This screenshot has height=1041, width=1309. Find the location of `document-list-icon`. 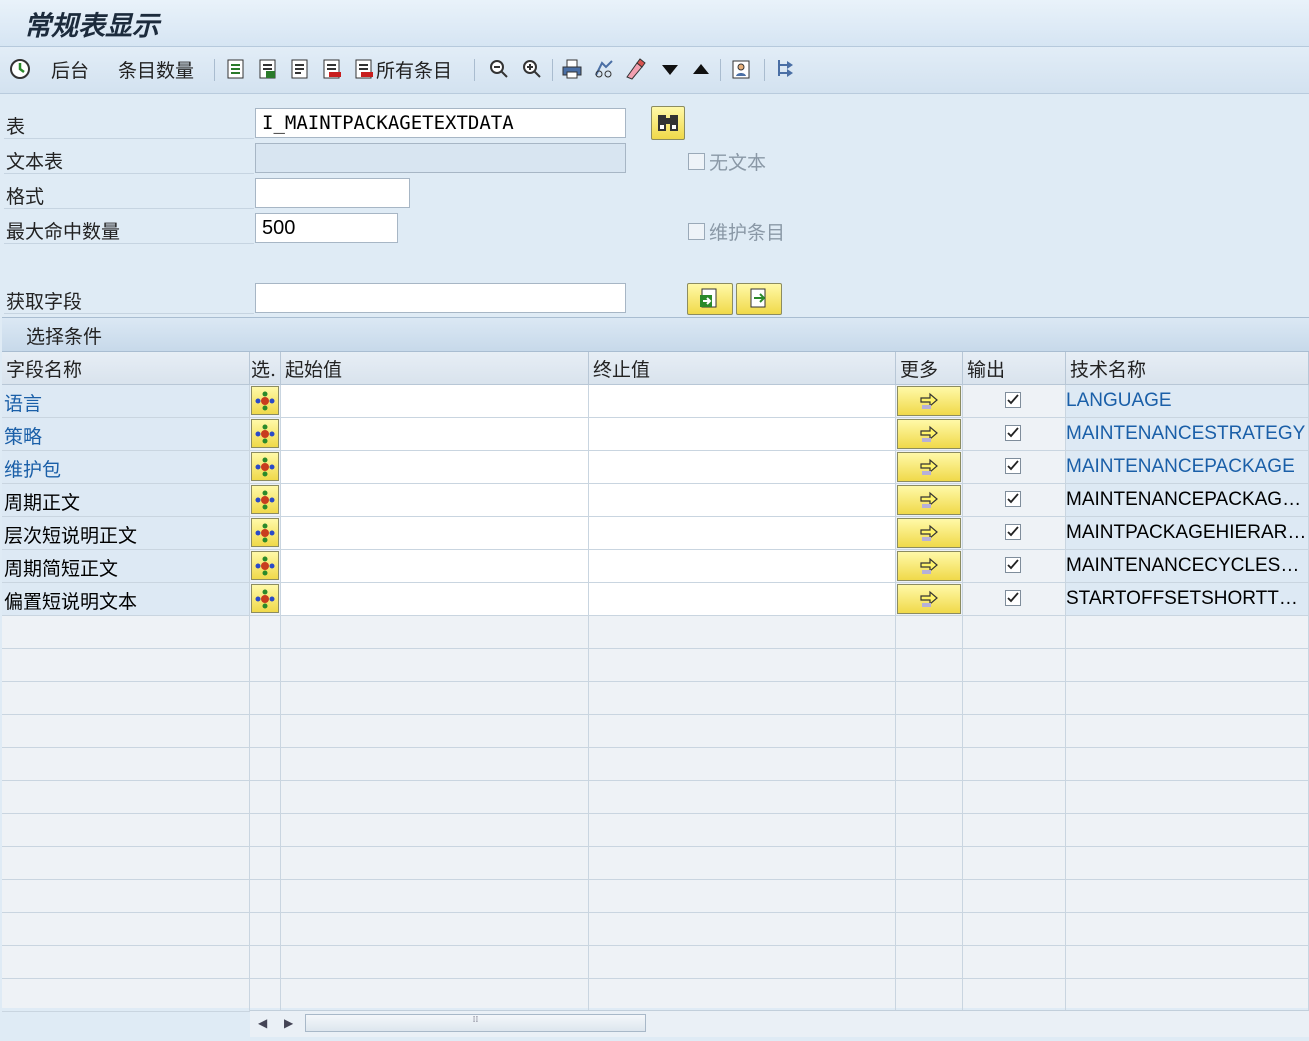

document-list-icon is located at coordinates (235, 69).